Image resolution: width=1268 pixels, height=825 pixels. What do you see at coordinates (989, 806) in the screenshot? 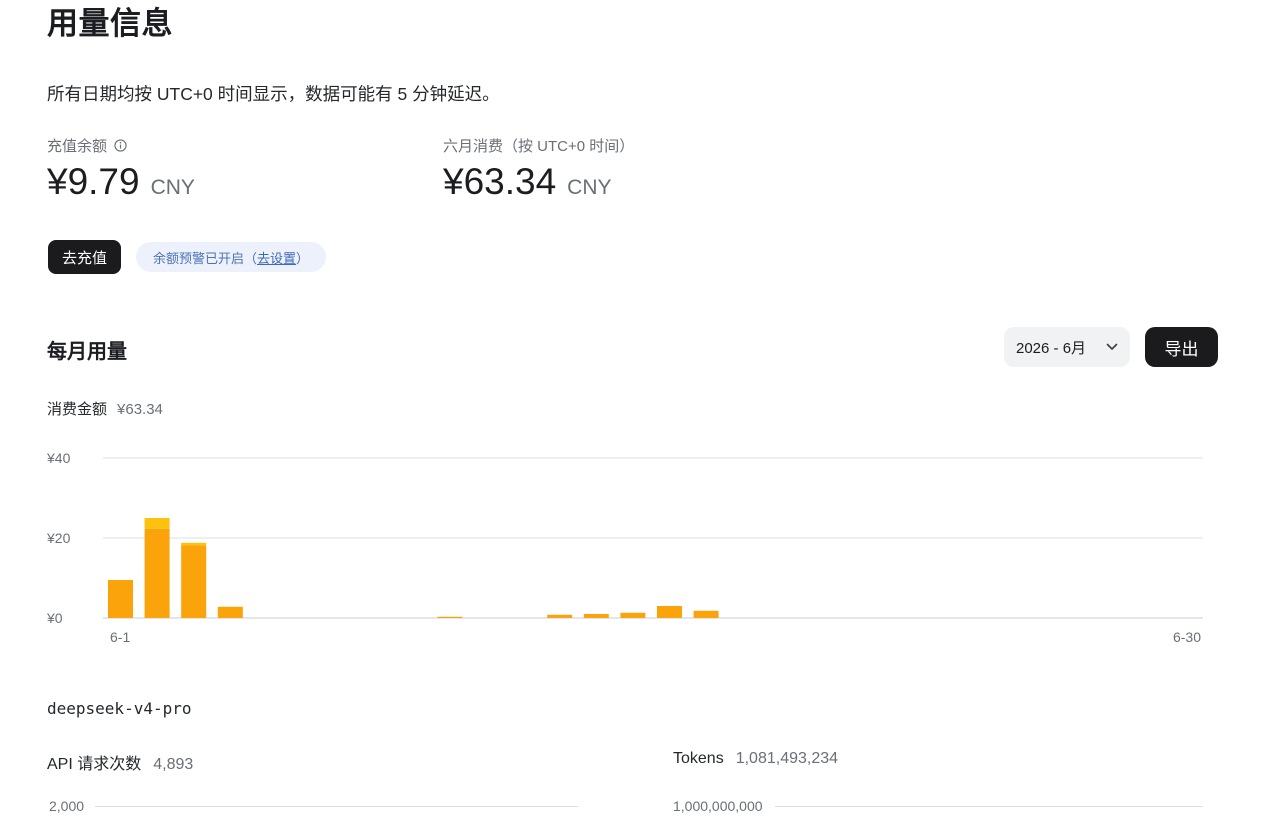
I see `tokens-gridline` at bounding box center [989, 806].